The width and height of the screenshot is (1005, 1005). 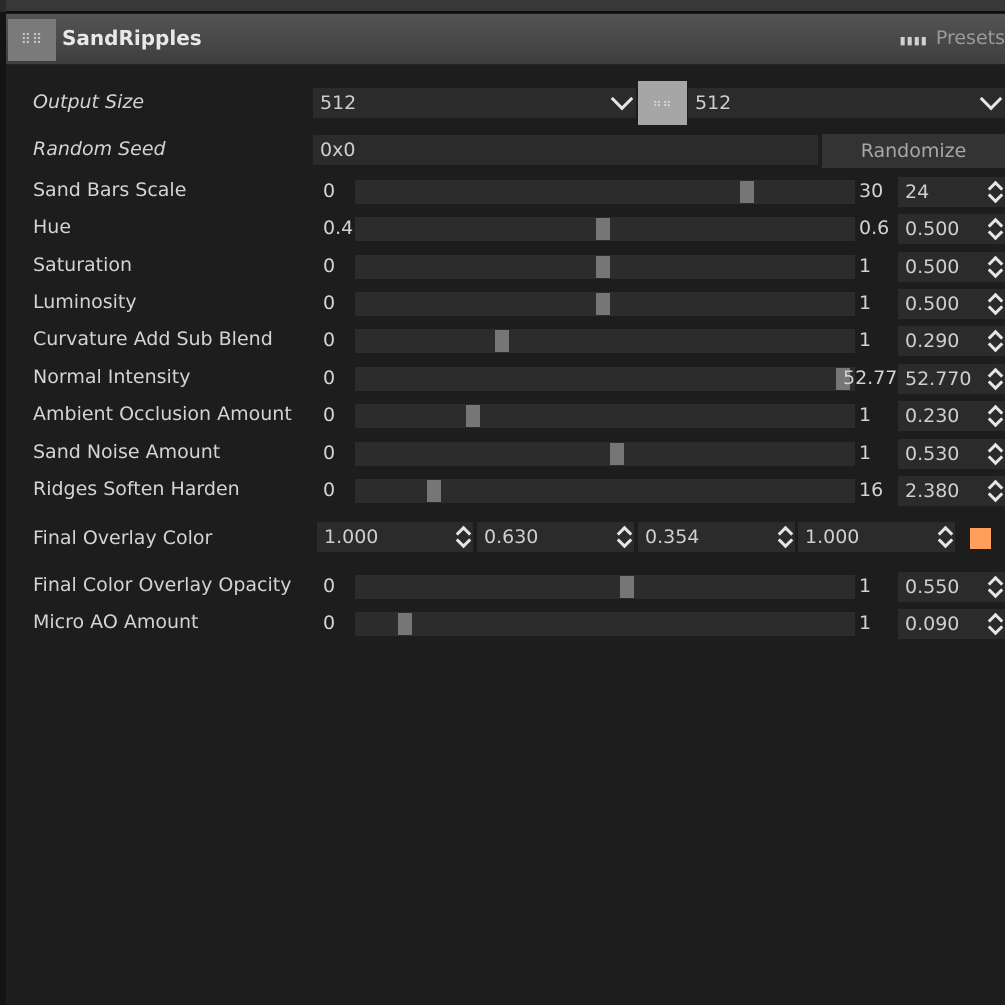 I want to click on slider-label: Luminosity, so click(x=85, y=302).